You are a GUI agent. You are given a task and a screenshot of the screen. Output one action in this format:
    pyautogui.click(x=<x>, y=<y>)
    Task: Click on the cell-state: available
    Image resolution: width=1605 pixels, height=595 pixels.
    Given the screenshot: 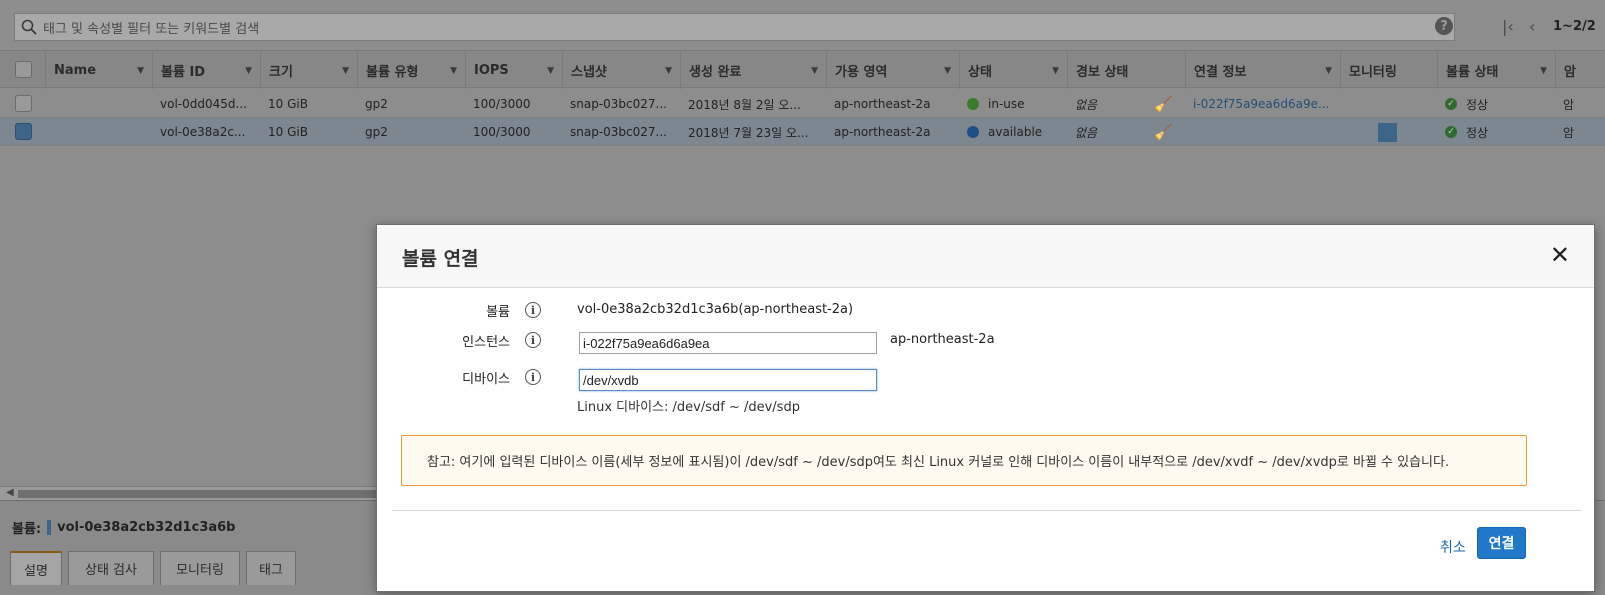 What is the action you would take?
    pyautogui.click(x=1015, y=132)
    